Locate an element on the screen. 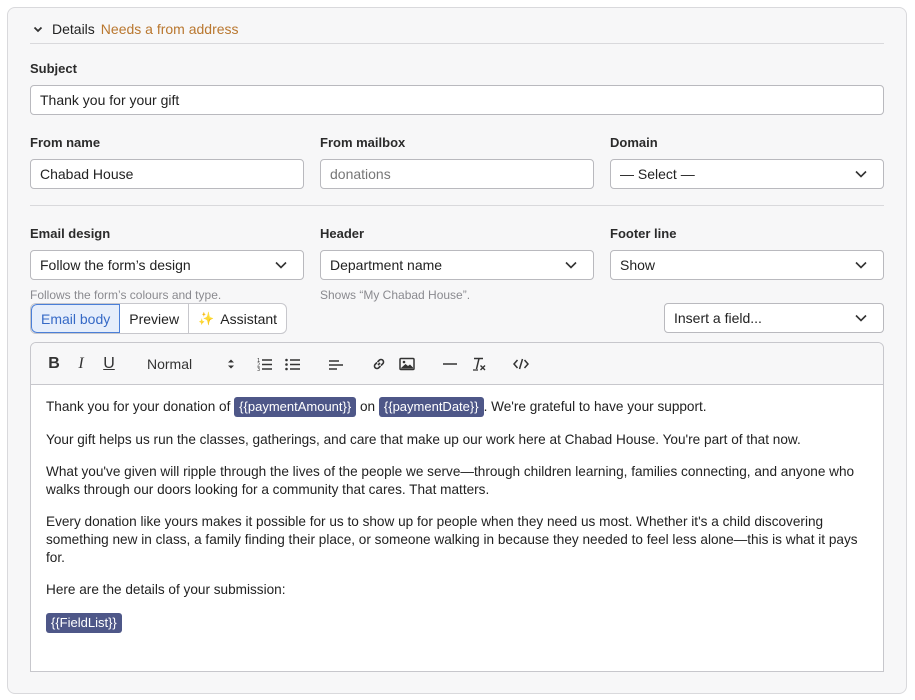 This screenshot has height=700, width=915. align-button is located at coordinates (336, 364).